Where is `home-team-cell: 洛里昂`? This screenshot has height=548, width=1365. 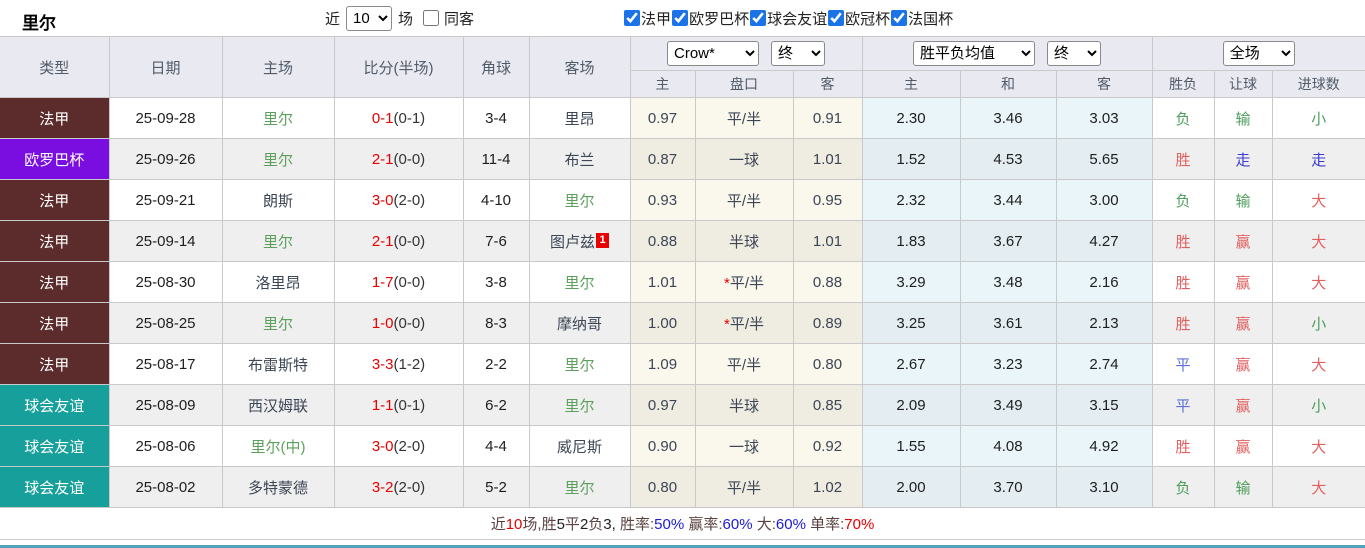 home-team-cell: 洛里昂 is located at coordinates (278, 282).